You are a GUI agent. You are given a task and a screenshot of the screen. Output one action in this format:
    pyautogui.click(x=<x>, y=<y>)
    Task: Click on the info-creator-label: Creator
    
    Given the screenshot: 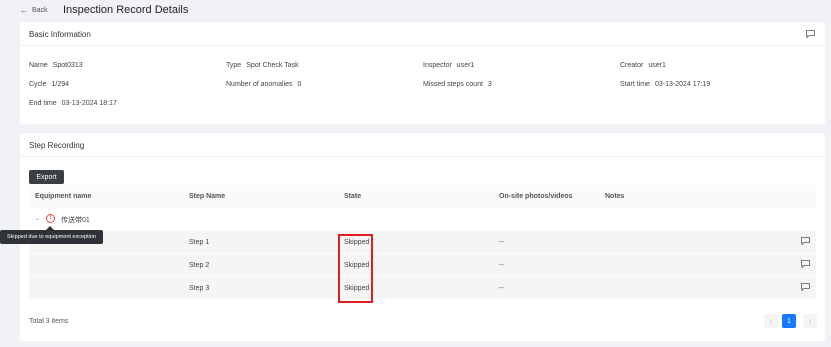 What is the action you would take?
    pyautogui.click(x=632, y=65)
    